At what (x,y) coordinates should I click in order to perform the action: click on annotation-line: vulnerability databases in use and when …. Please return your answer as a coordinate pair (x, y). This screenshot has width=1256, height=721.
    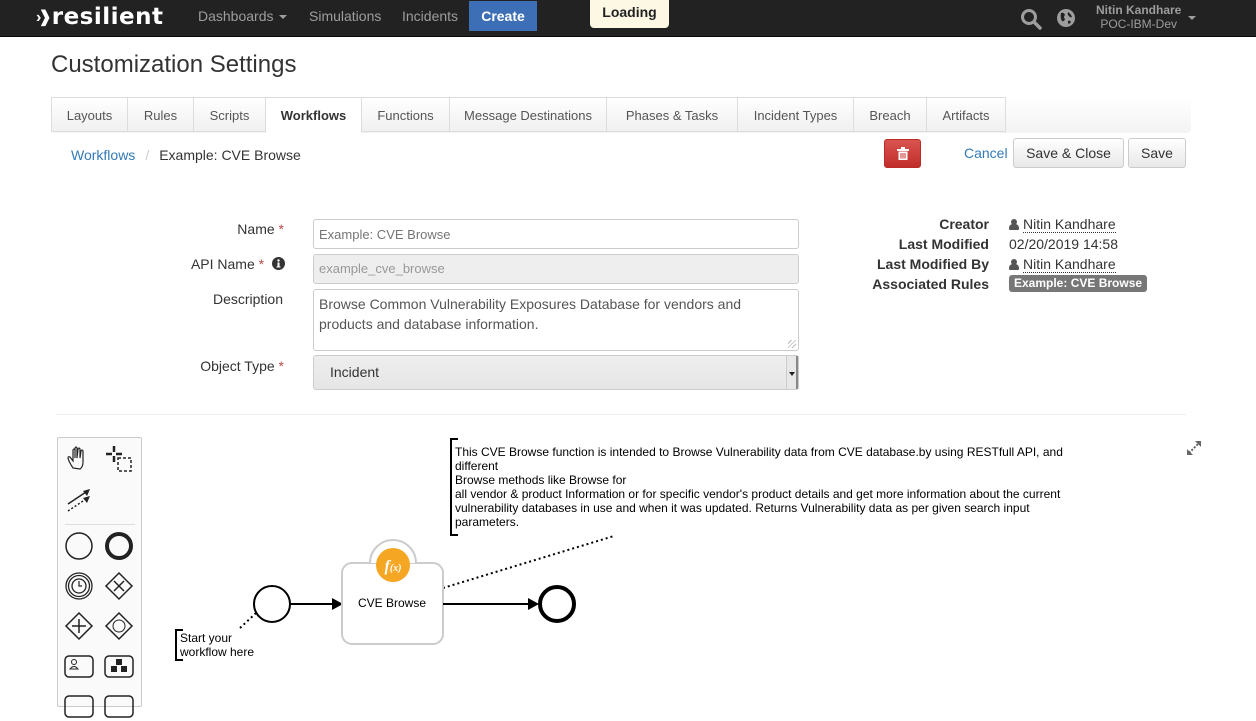
    Looking at the image, I should click on (742, 508).